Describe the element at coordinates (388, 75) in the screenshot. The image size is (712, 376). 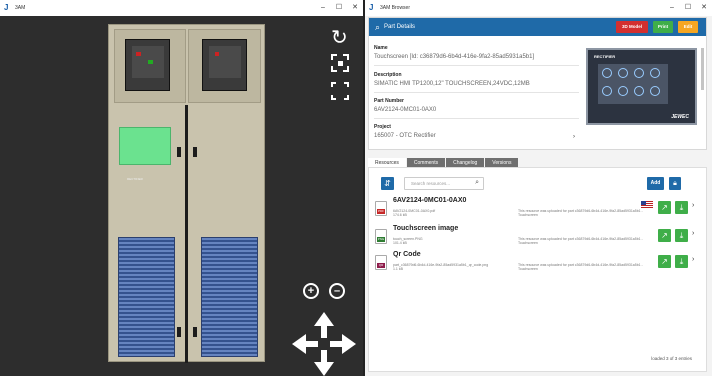
I see `description-label: Description` at that location.